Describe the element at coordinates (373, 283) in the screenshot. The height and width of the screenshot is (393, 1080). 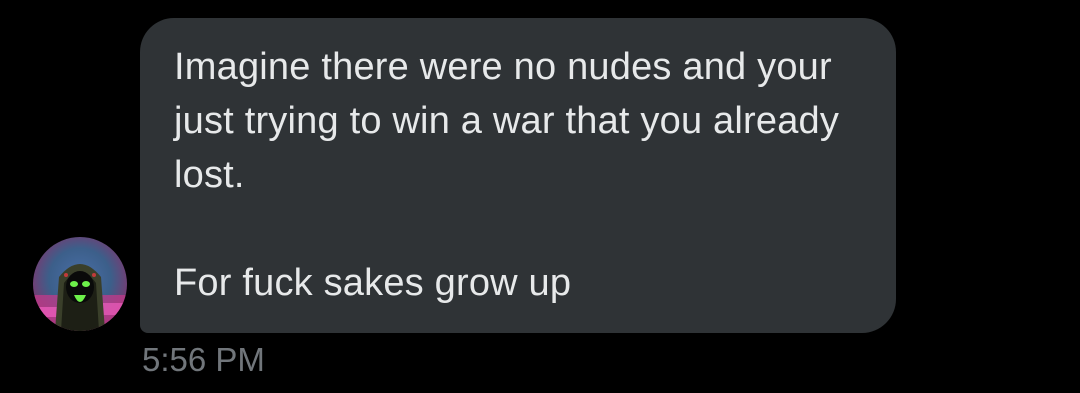
I see `message-text-paragraph-2: For fuck sakes grow up` at that location.